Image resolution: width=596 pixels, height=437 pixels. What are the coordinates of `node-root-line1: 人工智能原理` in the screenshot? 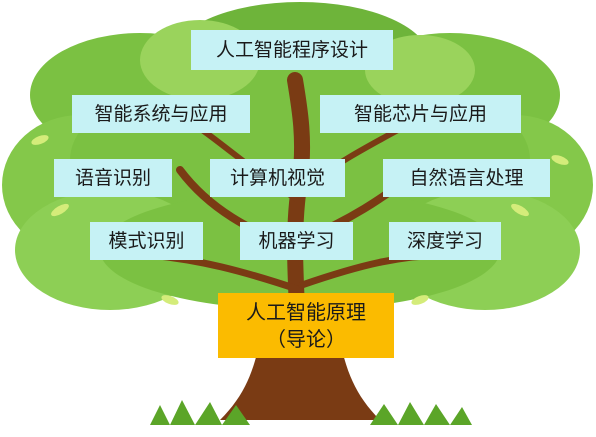 It's located at (306, 311).